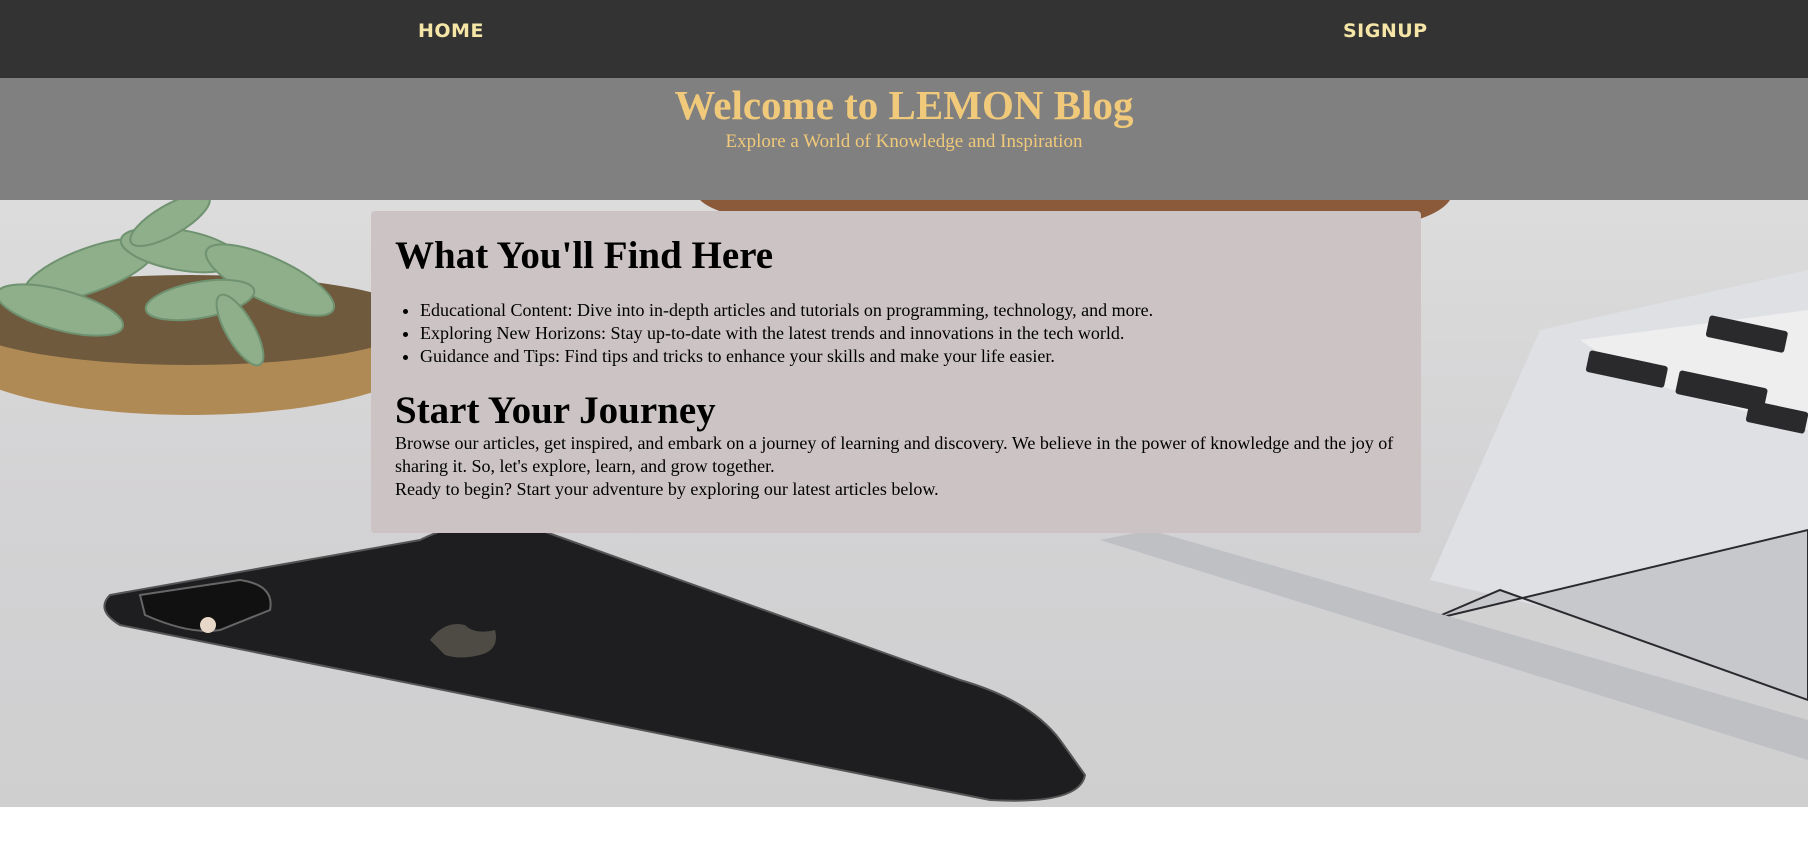  What do you see at coordinates (904, 39) in the screenshot?
I see `top-navbar: HOME SIGNUP` at bounding box center [904, 39].